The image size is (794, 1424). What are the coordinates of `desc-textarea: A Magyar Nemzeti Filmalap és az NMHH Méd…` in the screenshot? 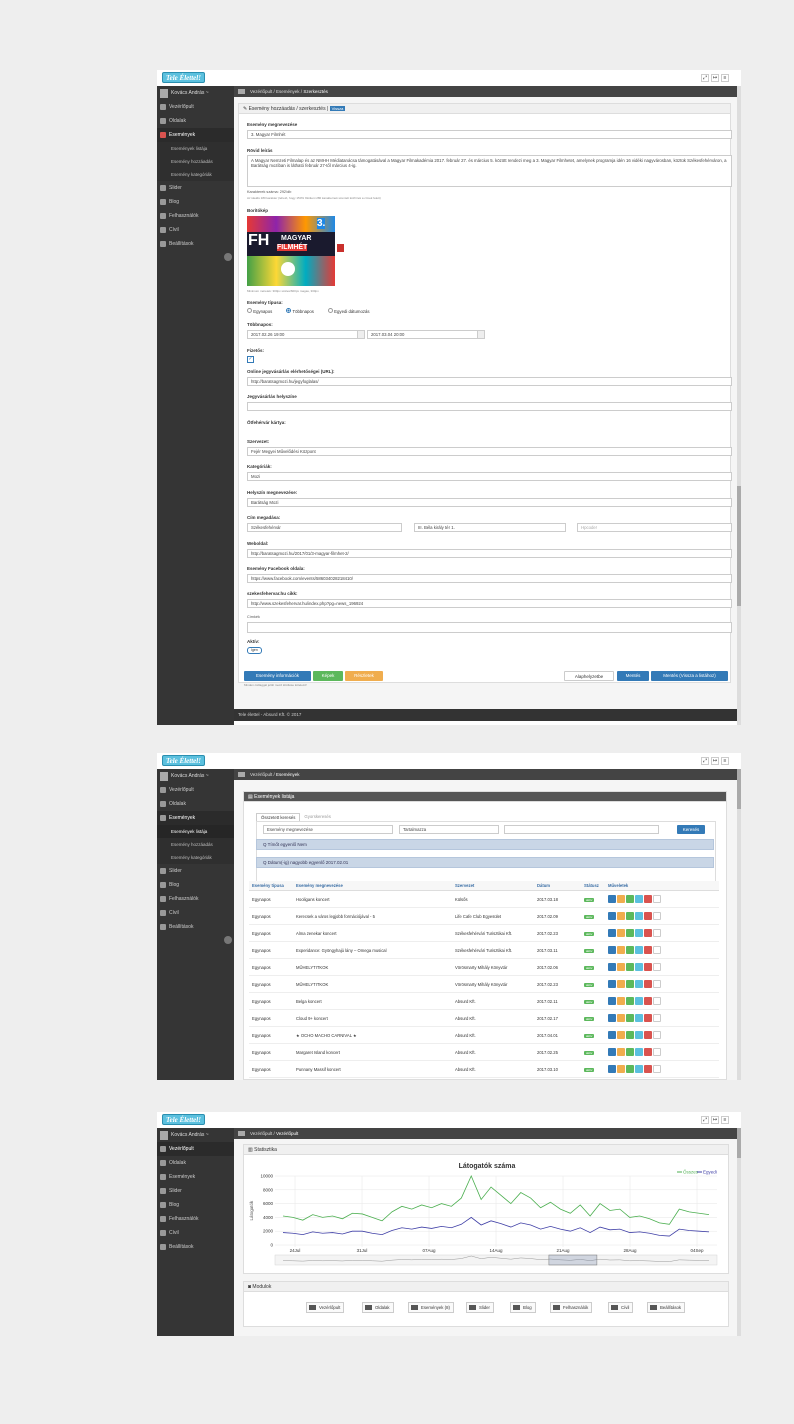 It's located at (489, 171).